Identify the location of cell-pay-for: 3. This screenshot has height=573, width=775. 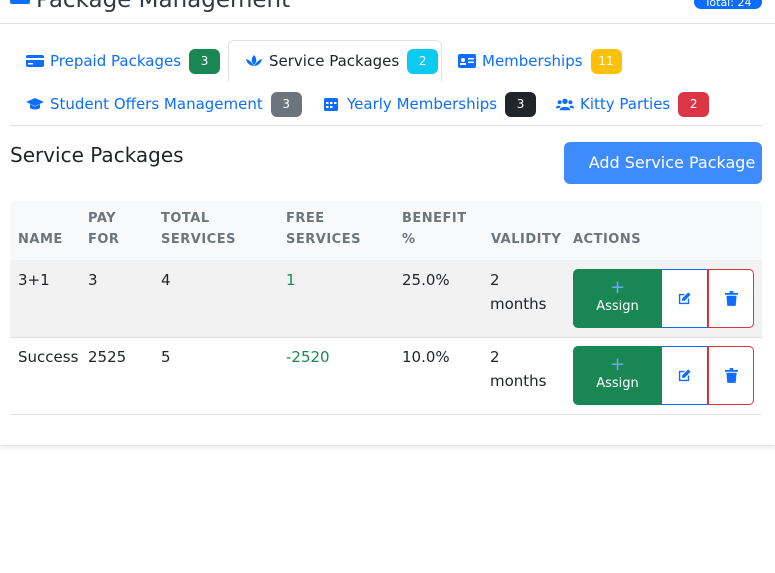
(93, 280).